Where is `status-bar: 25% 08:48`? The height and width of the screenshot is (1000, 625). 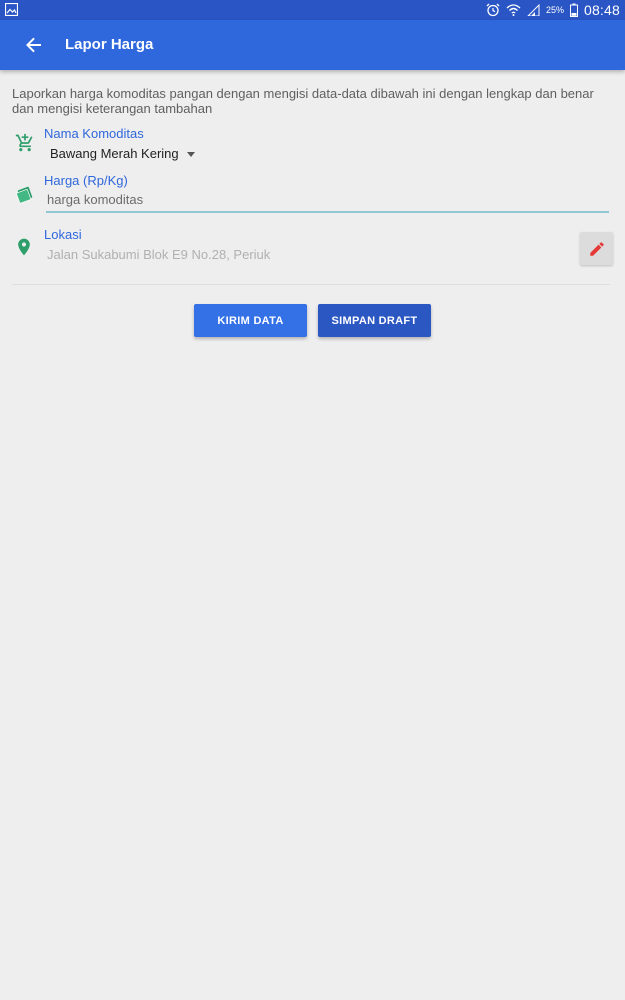
status-bar: 25% 08:48 is located at coordinates (312, 10).